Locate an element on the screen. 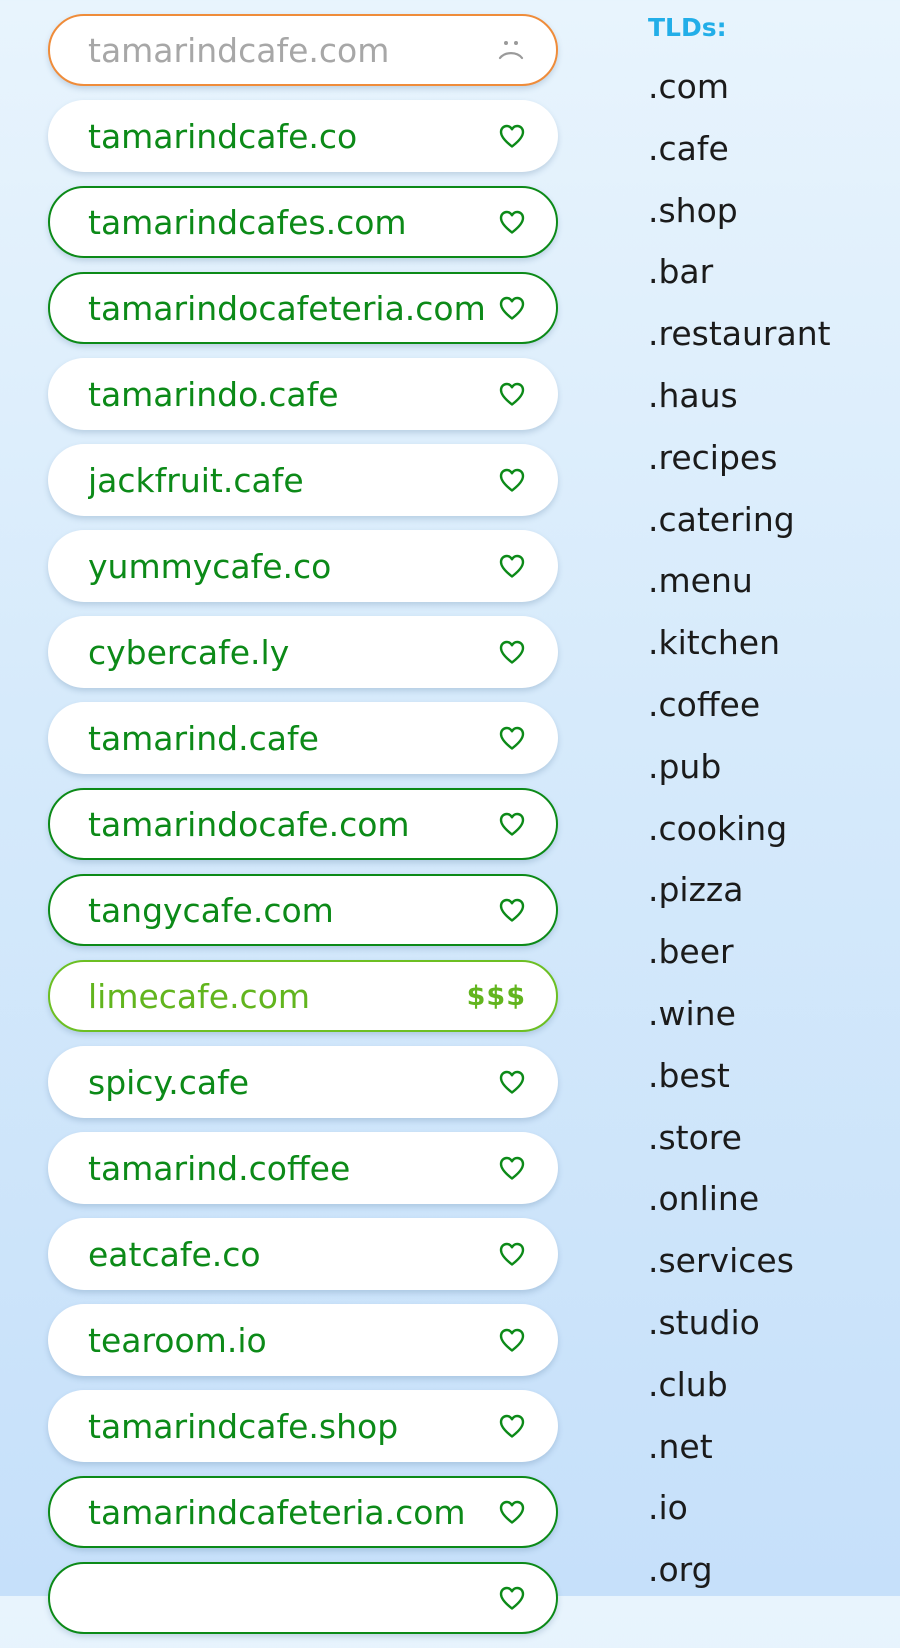 This screenshot has height=1648, width=900. tld-option: .org is located at coordinates (768, 1570).